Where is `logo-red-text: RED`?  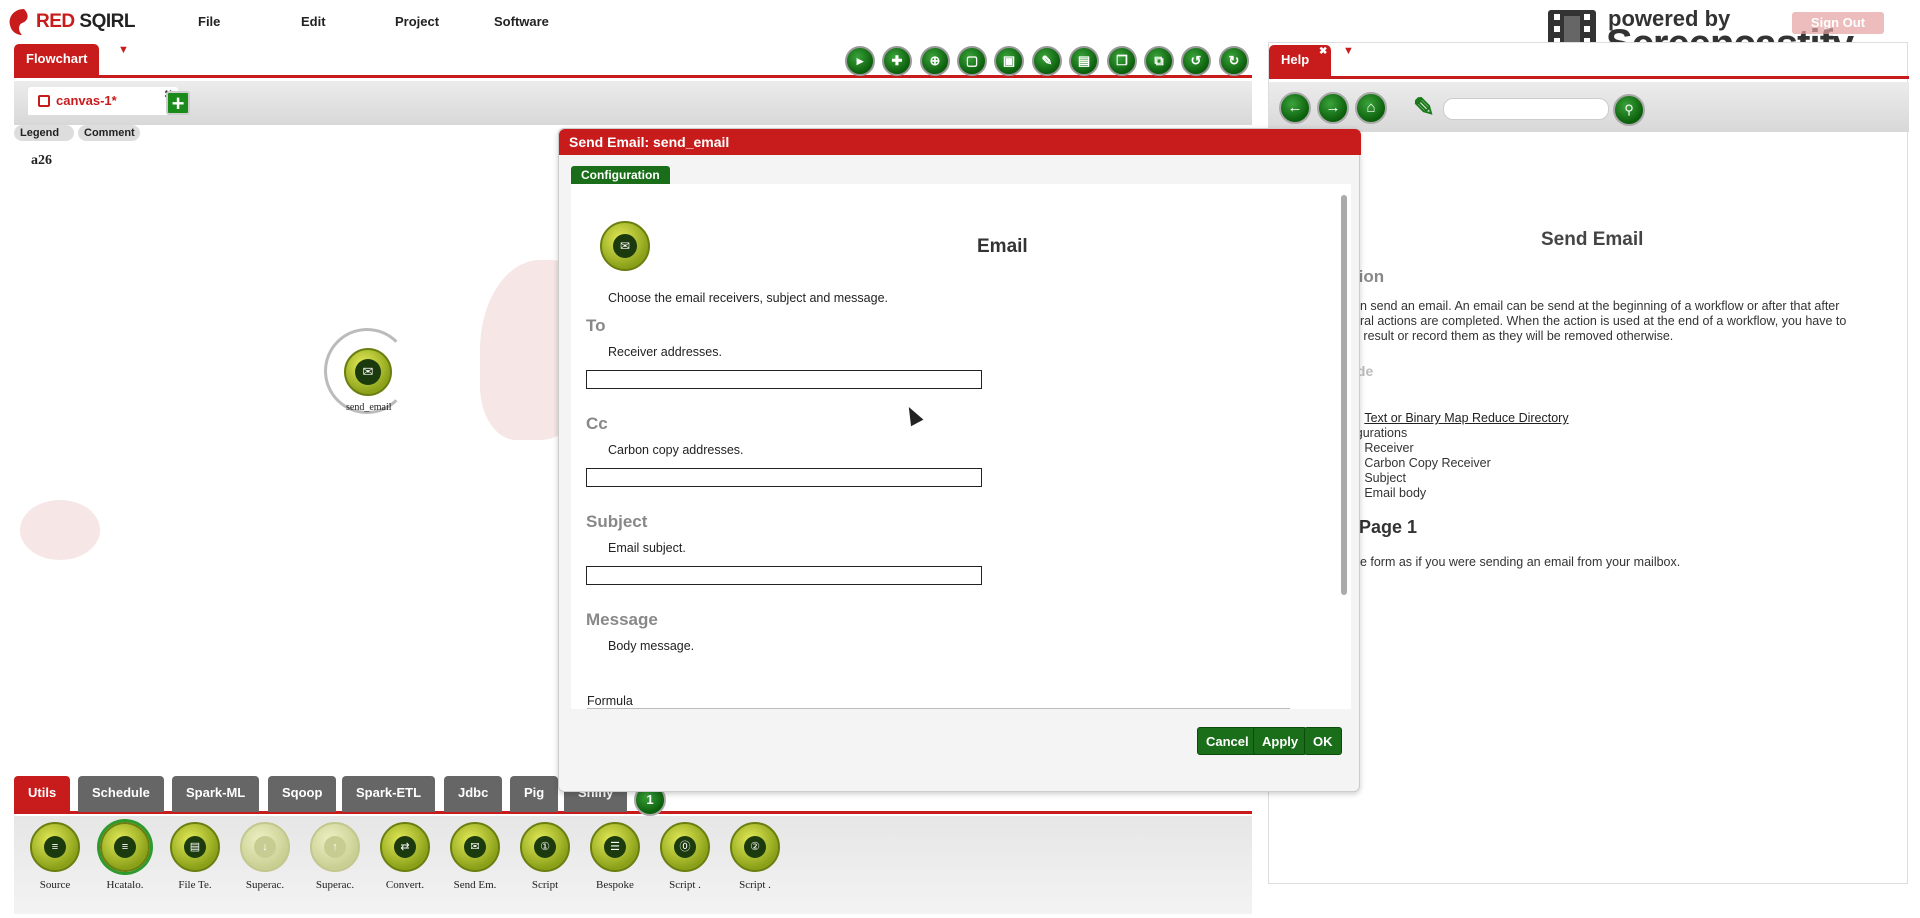 logo-red-text: RED is located at coordinates (55, 21).